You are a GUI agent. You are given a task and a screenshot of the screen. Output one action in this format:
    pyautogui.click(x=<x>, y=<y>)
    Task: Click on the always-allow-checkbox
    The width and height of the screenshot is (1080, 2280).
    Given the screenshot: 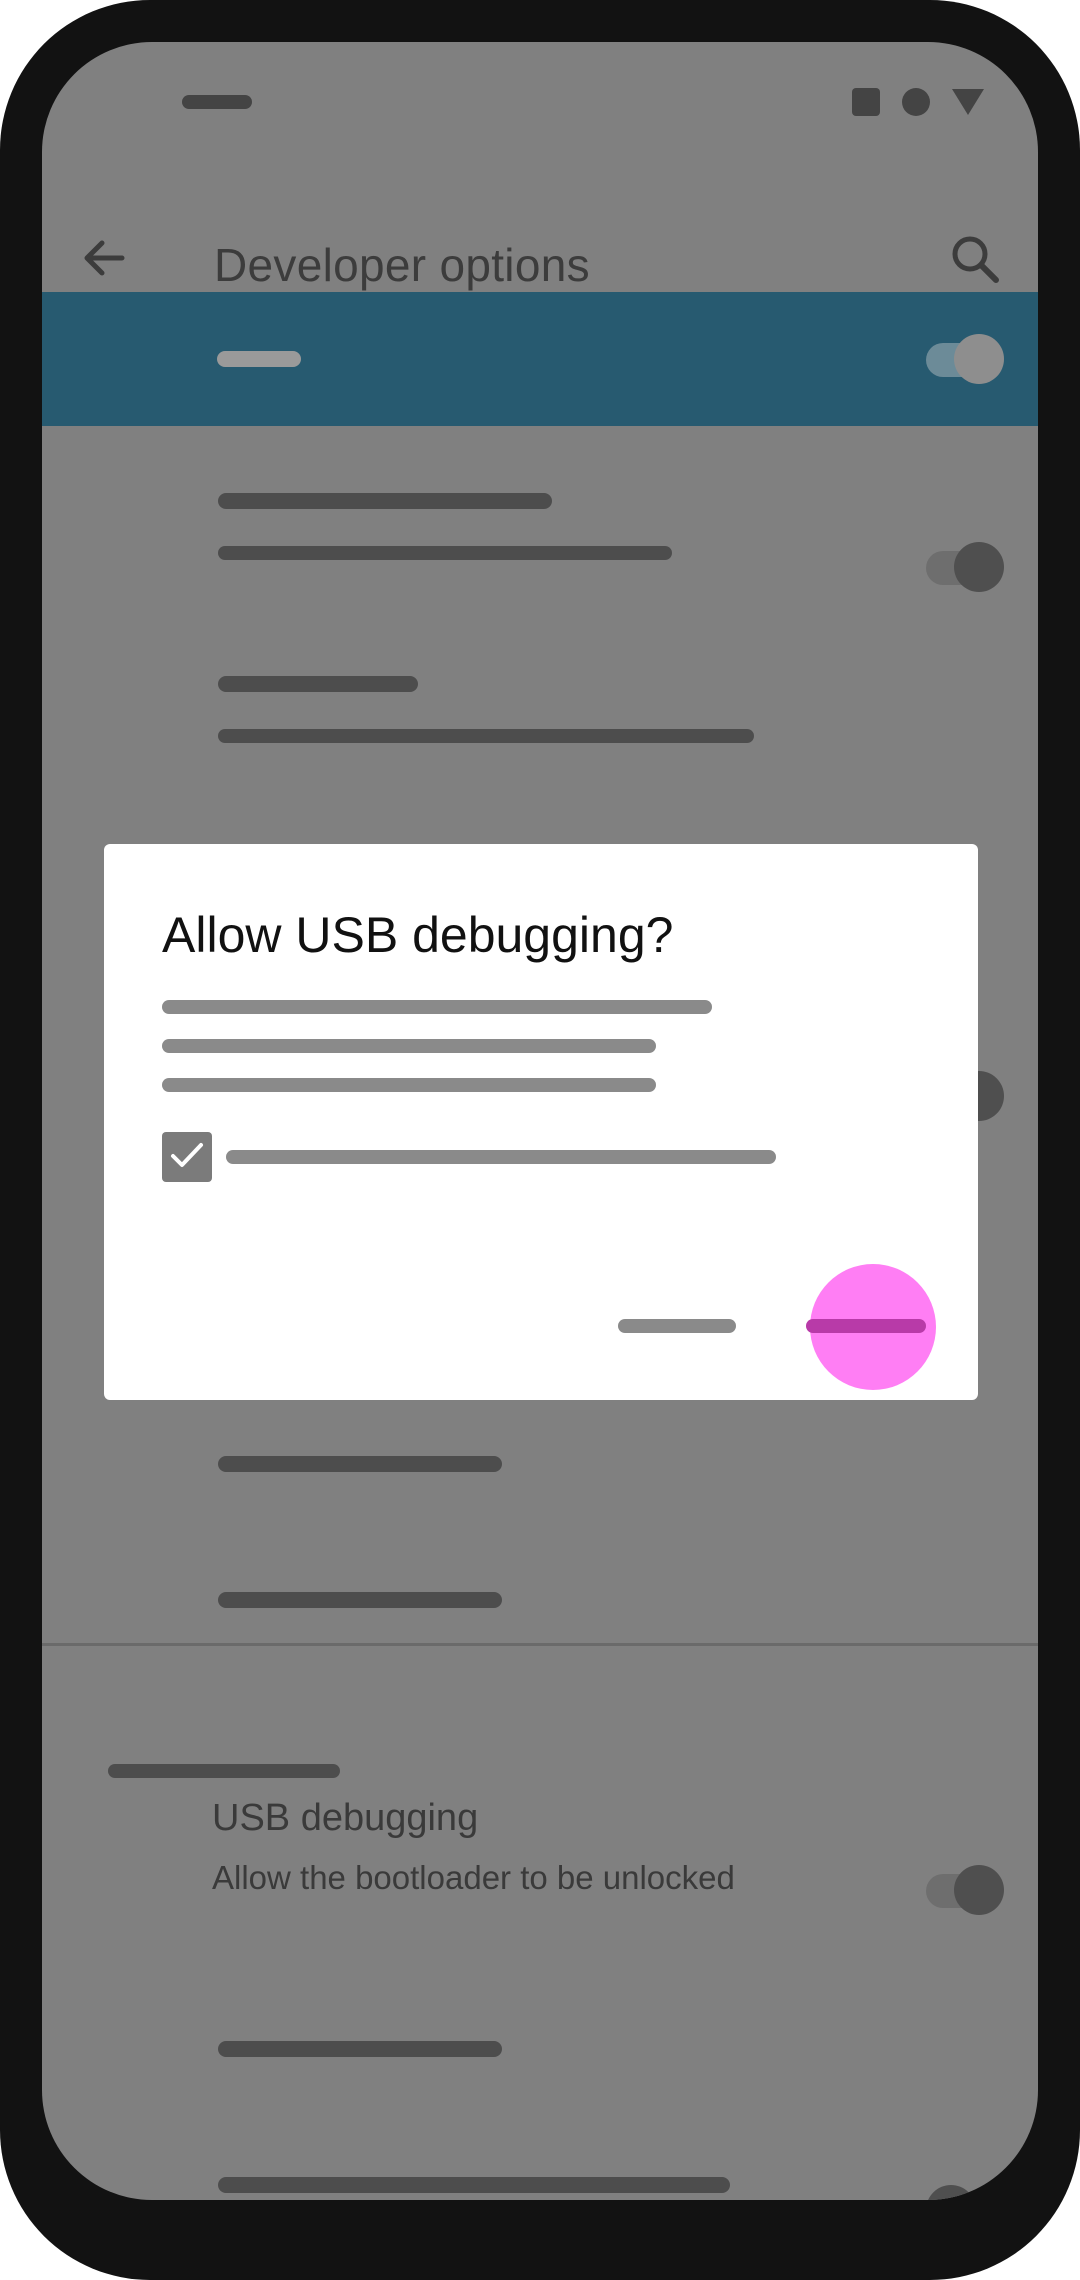 What is the action you would take?
    pyautogui.click(x=187, y=1157)
    